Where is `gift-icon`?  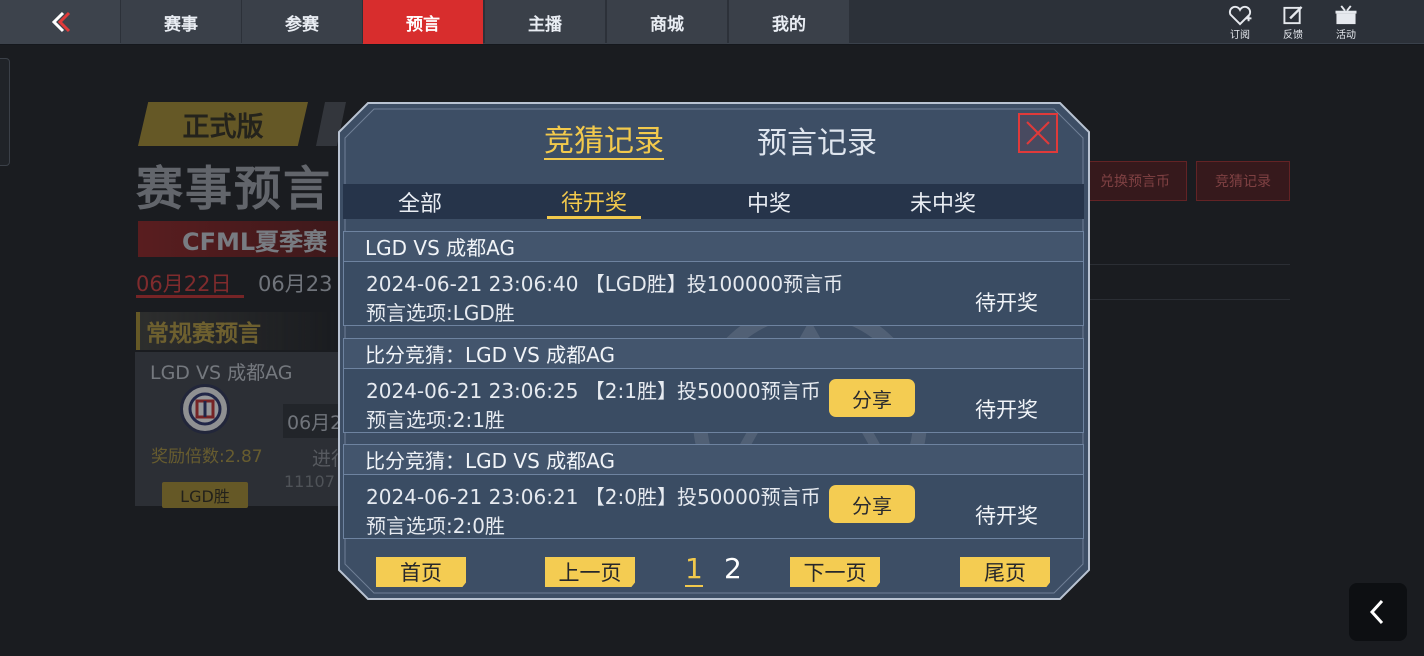 gift-icon is located at coordinates (1346, 15).